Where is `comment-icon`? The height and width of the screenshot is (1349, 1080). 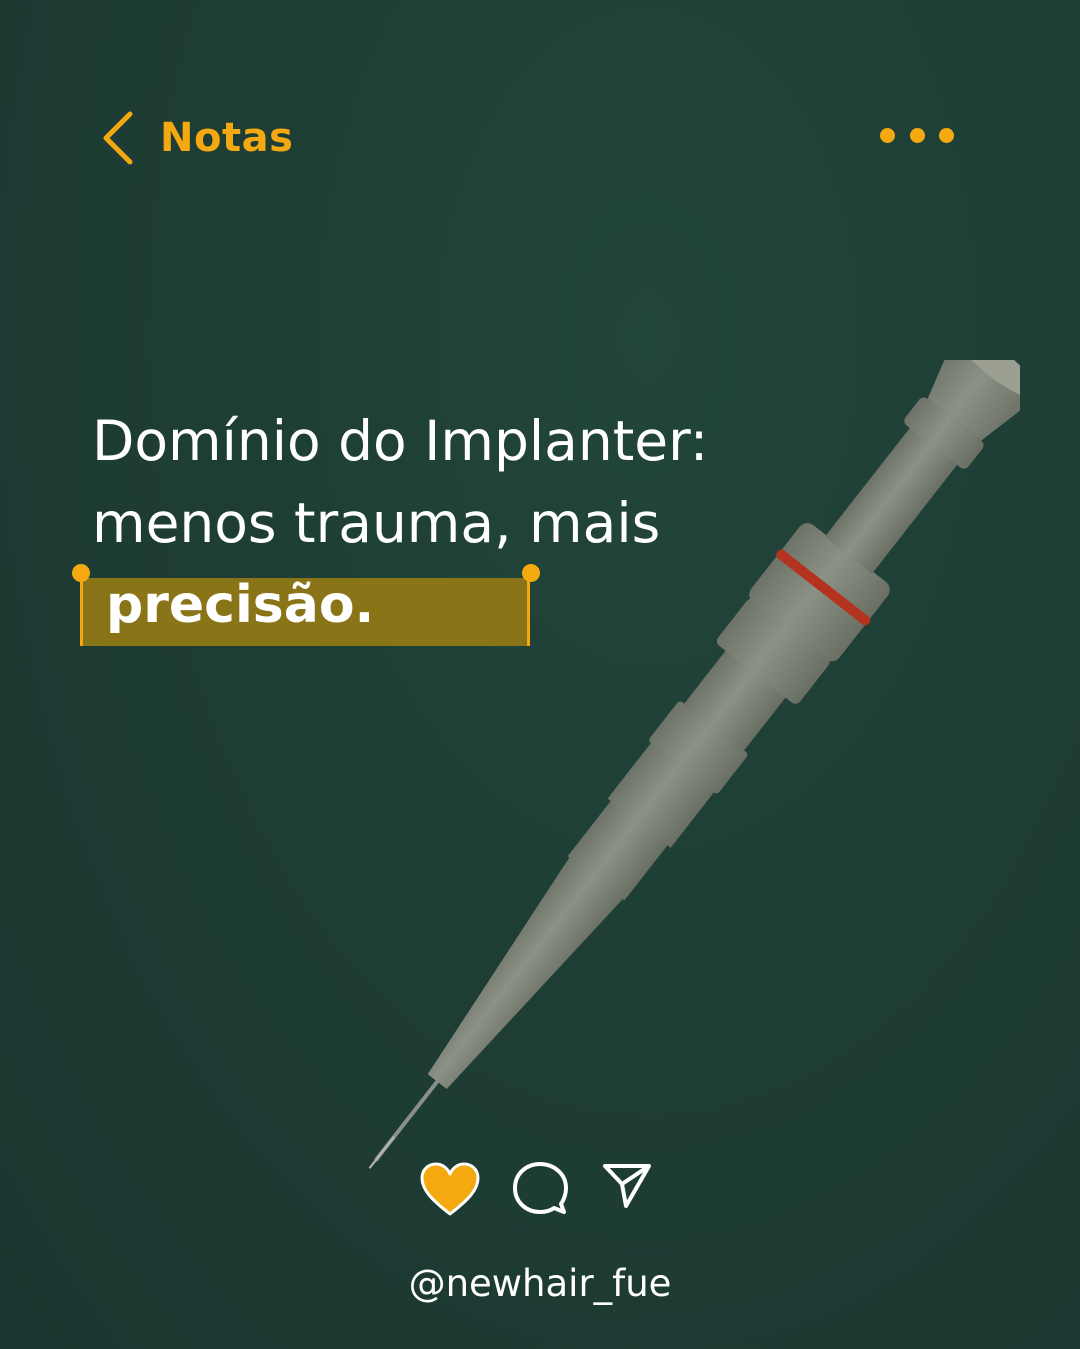 comment-icon is located at coordinates (540, 1188).